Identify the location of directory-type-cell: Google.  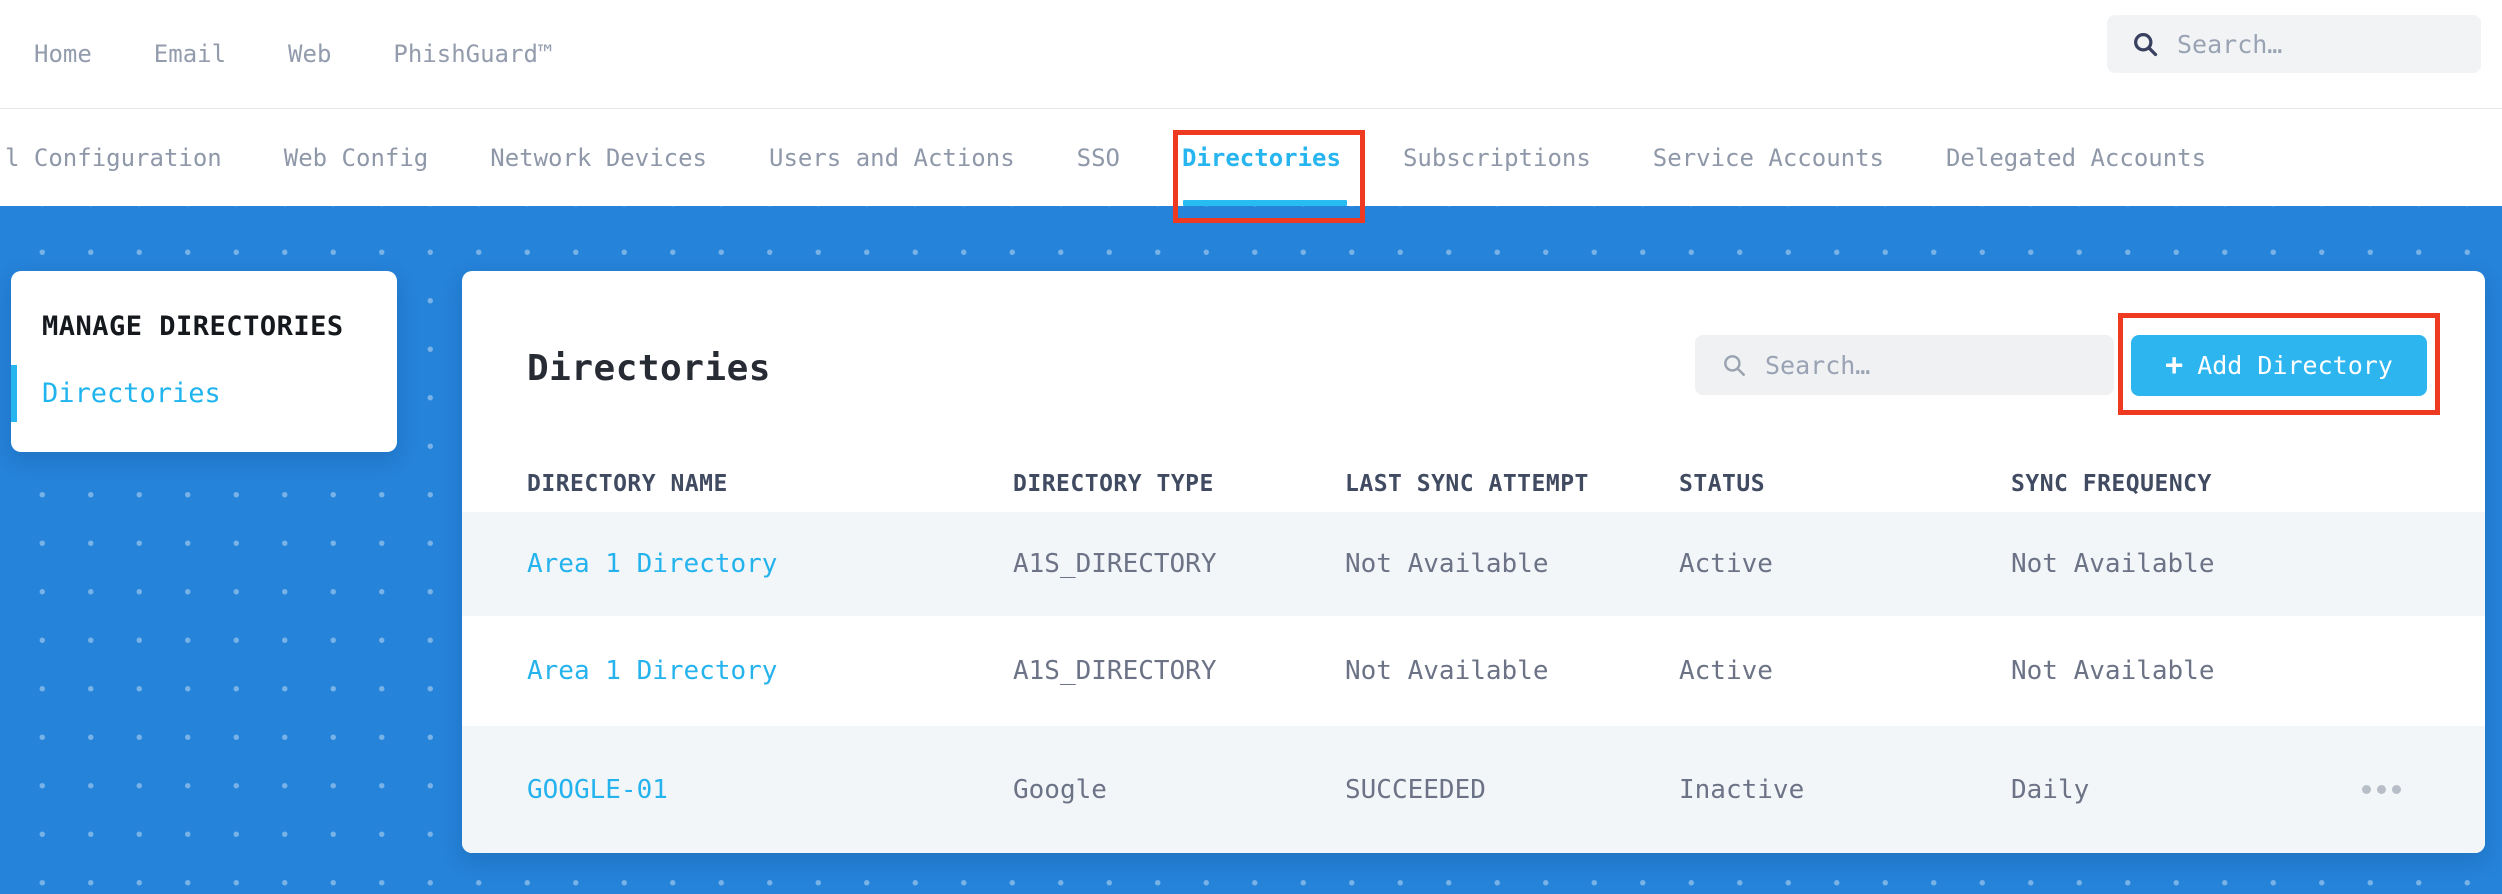
(1060, 789).